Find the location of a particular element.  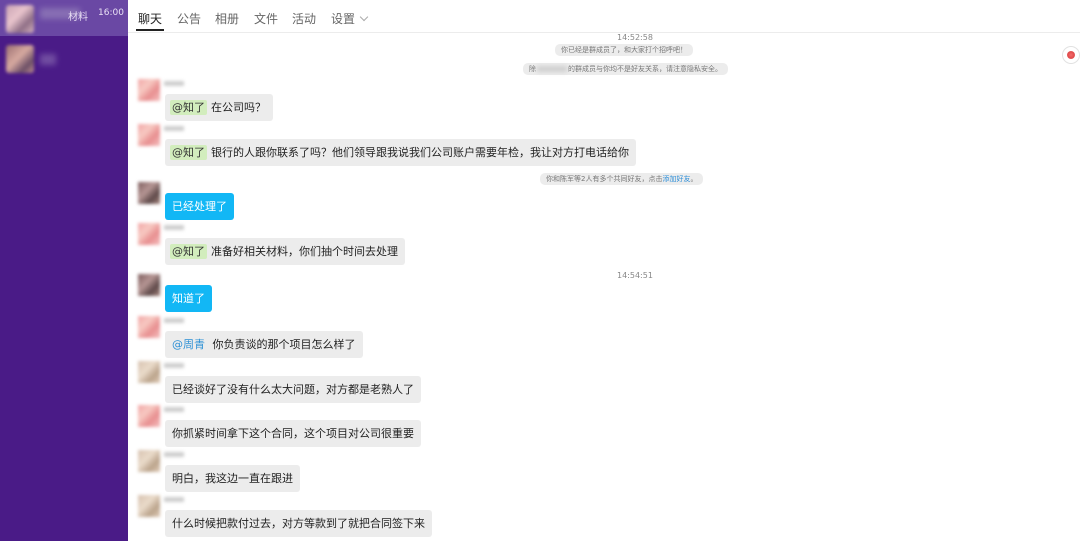

conversation-time: 16:00 is located at coordinates (111, 13).